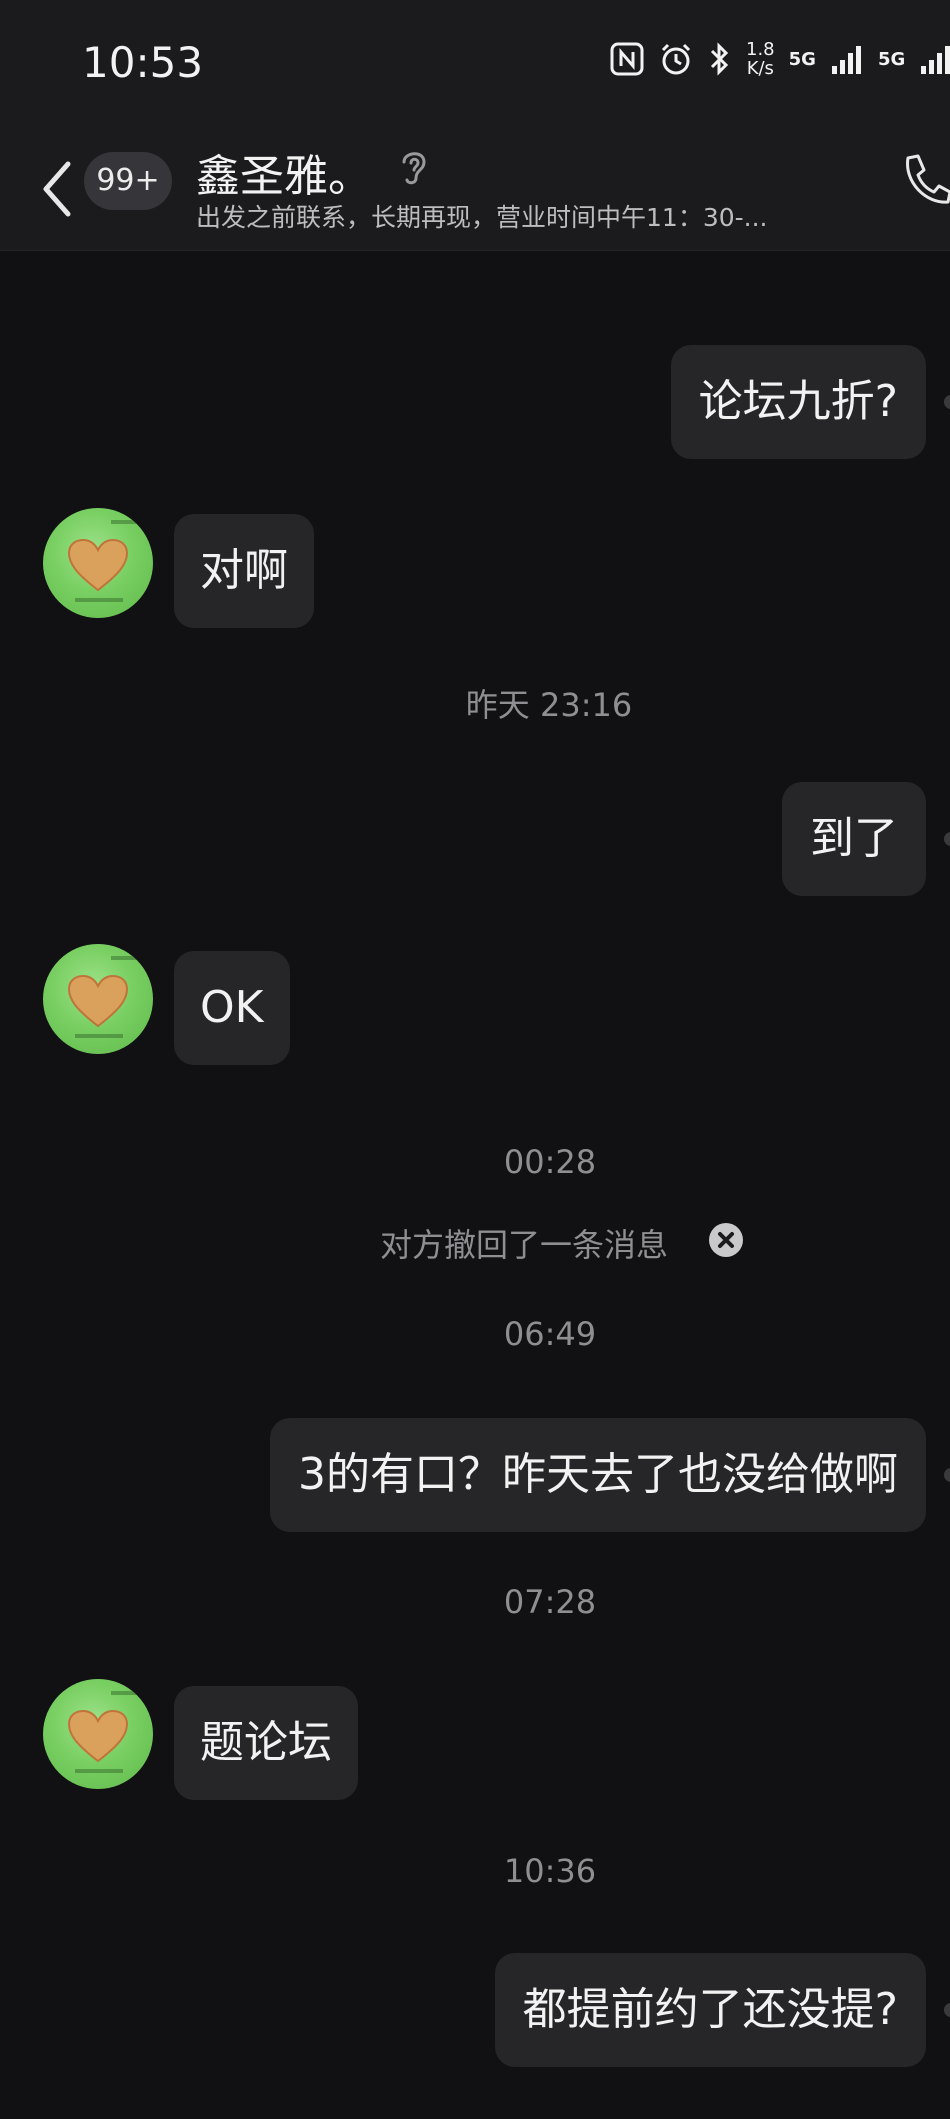 Image resolution: width=950 pixels, height=2119 pixels. I want to click on speed-value: 1.8, so click(760, 49).